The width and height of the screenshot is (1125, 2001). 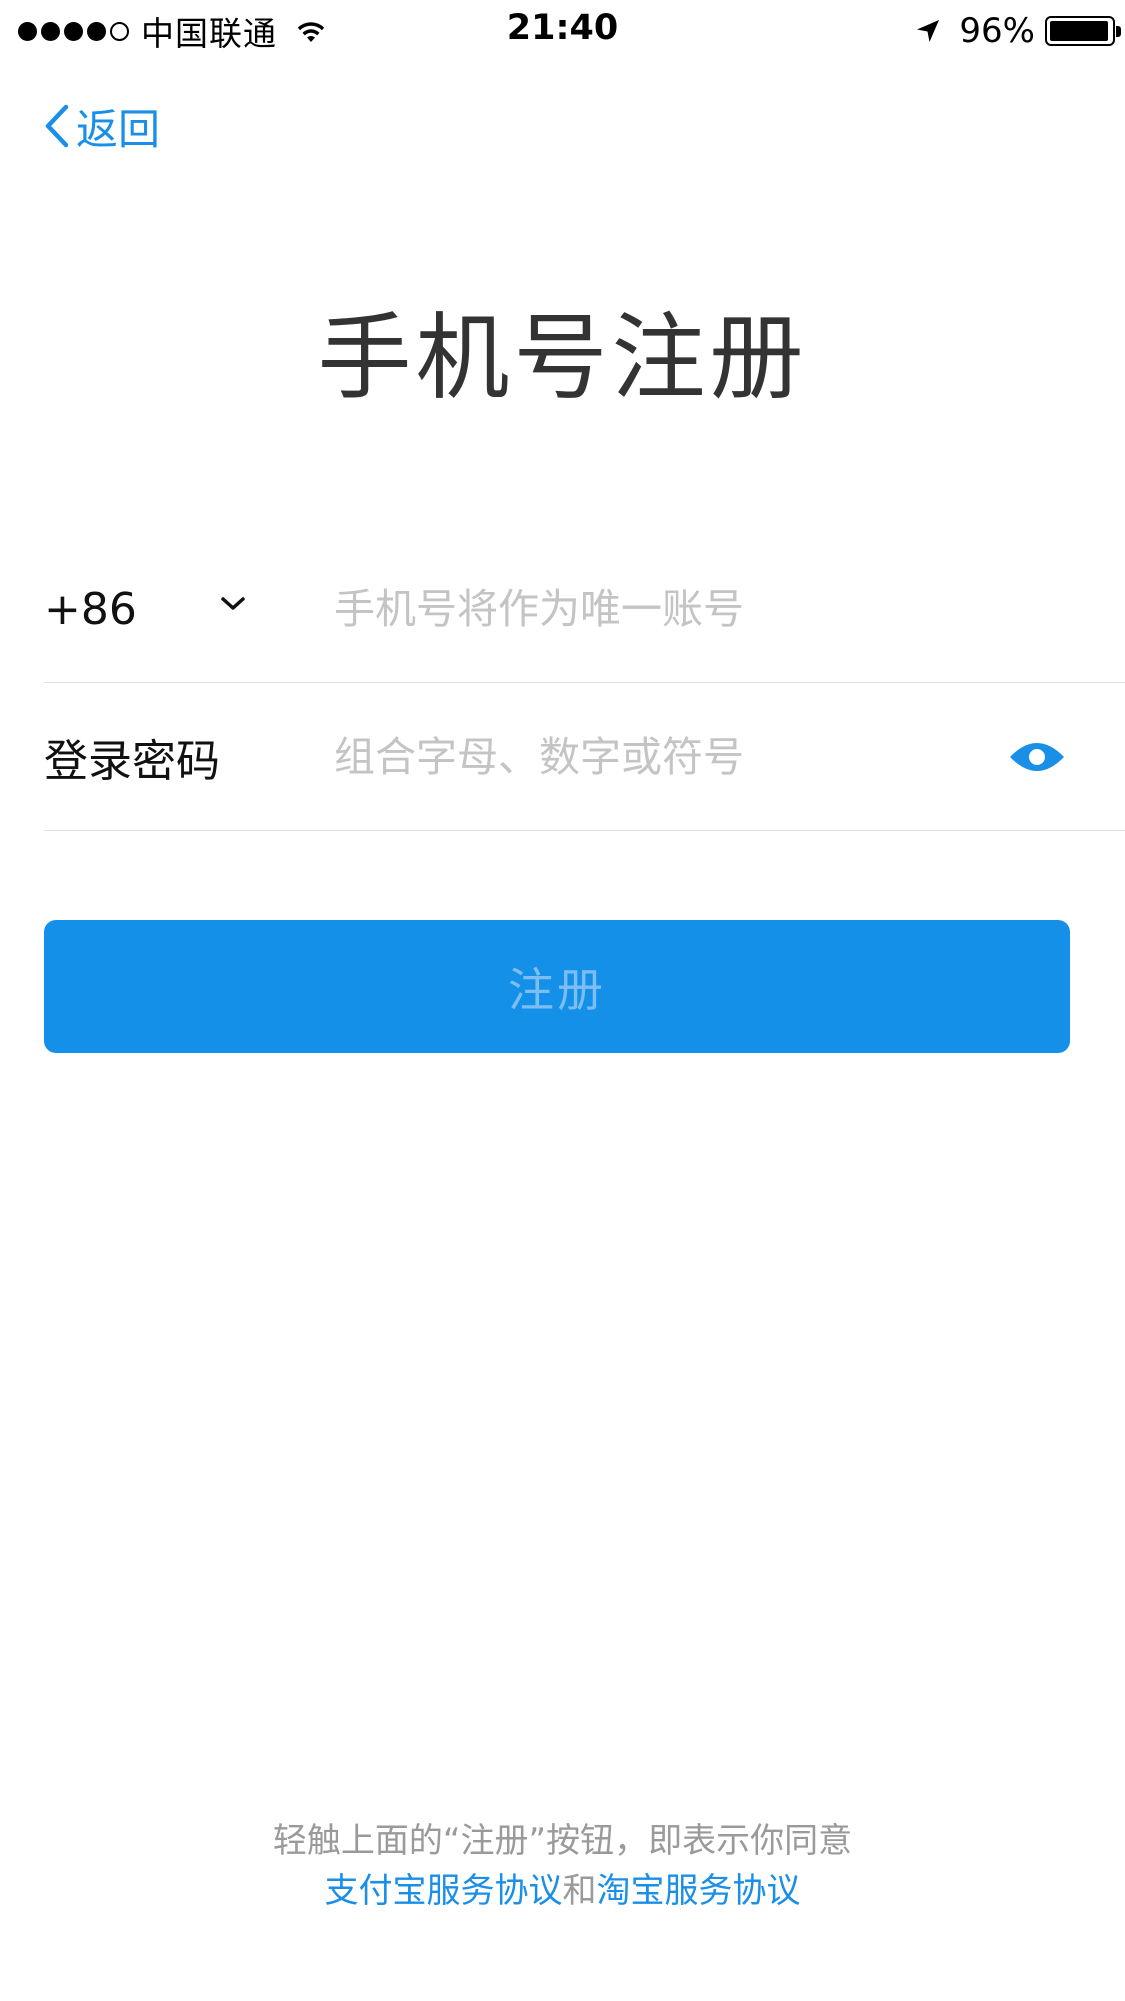 I want to click on taobao-service-agreement-link: 淘宝服务协议, so click(x=699, y=1891).